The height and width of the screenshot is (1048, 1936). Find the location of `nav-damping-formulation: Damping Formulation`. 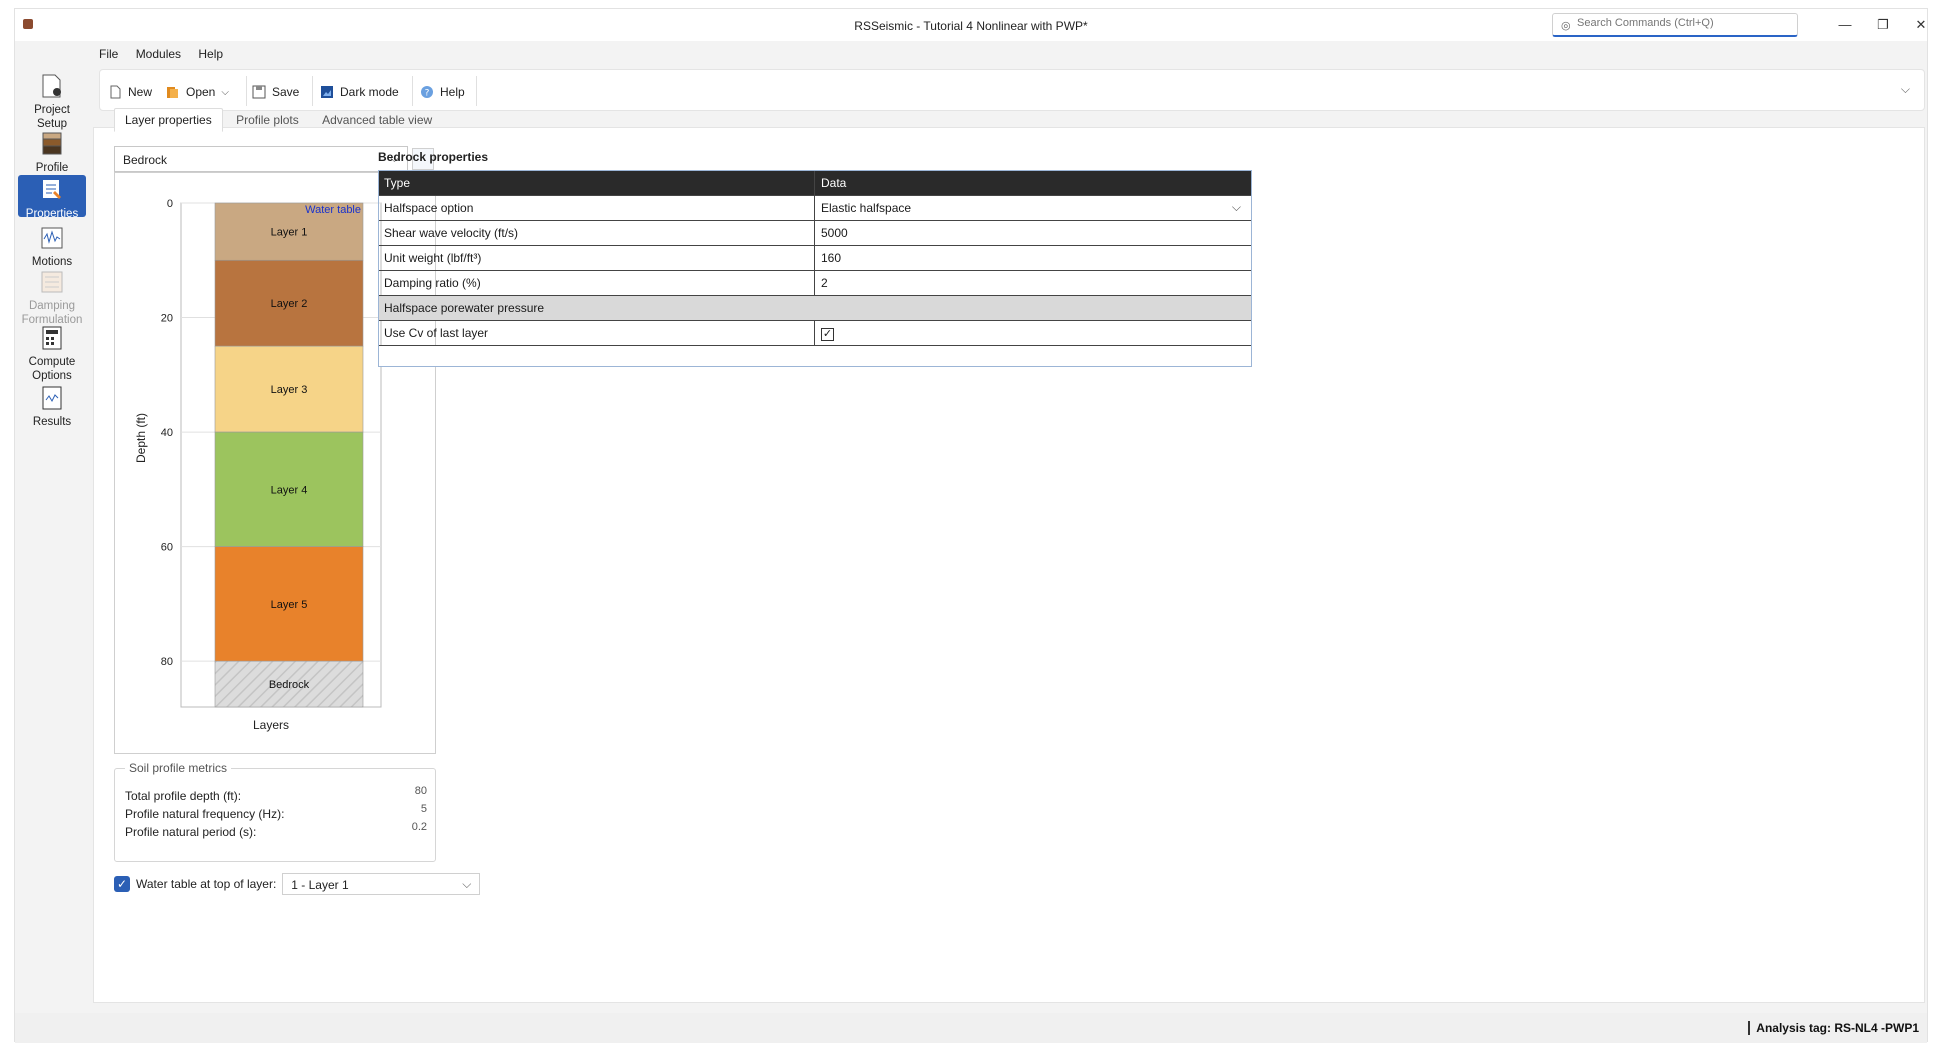

nav-damping-formulation: Damping Formulation is located at coordinates (52, 297).